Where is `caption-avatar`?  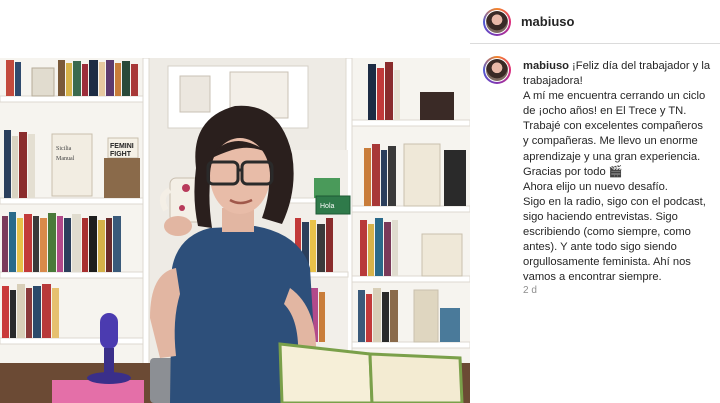
caption-avatar is located at coordinates (497, 70).